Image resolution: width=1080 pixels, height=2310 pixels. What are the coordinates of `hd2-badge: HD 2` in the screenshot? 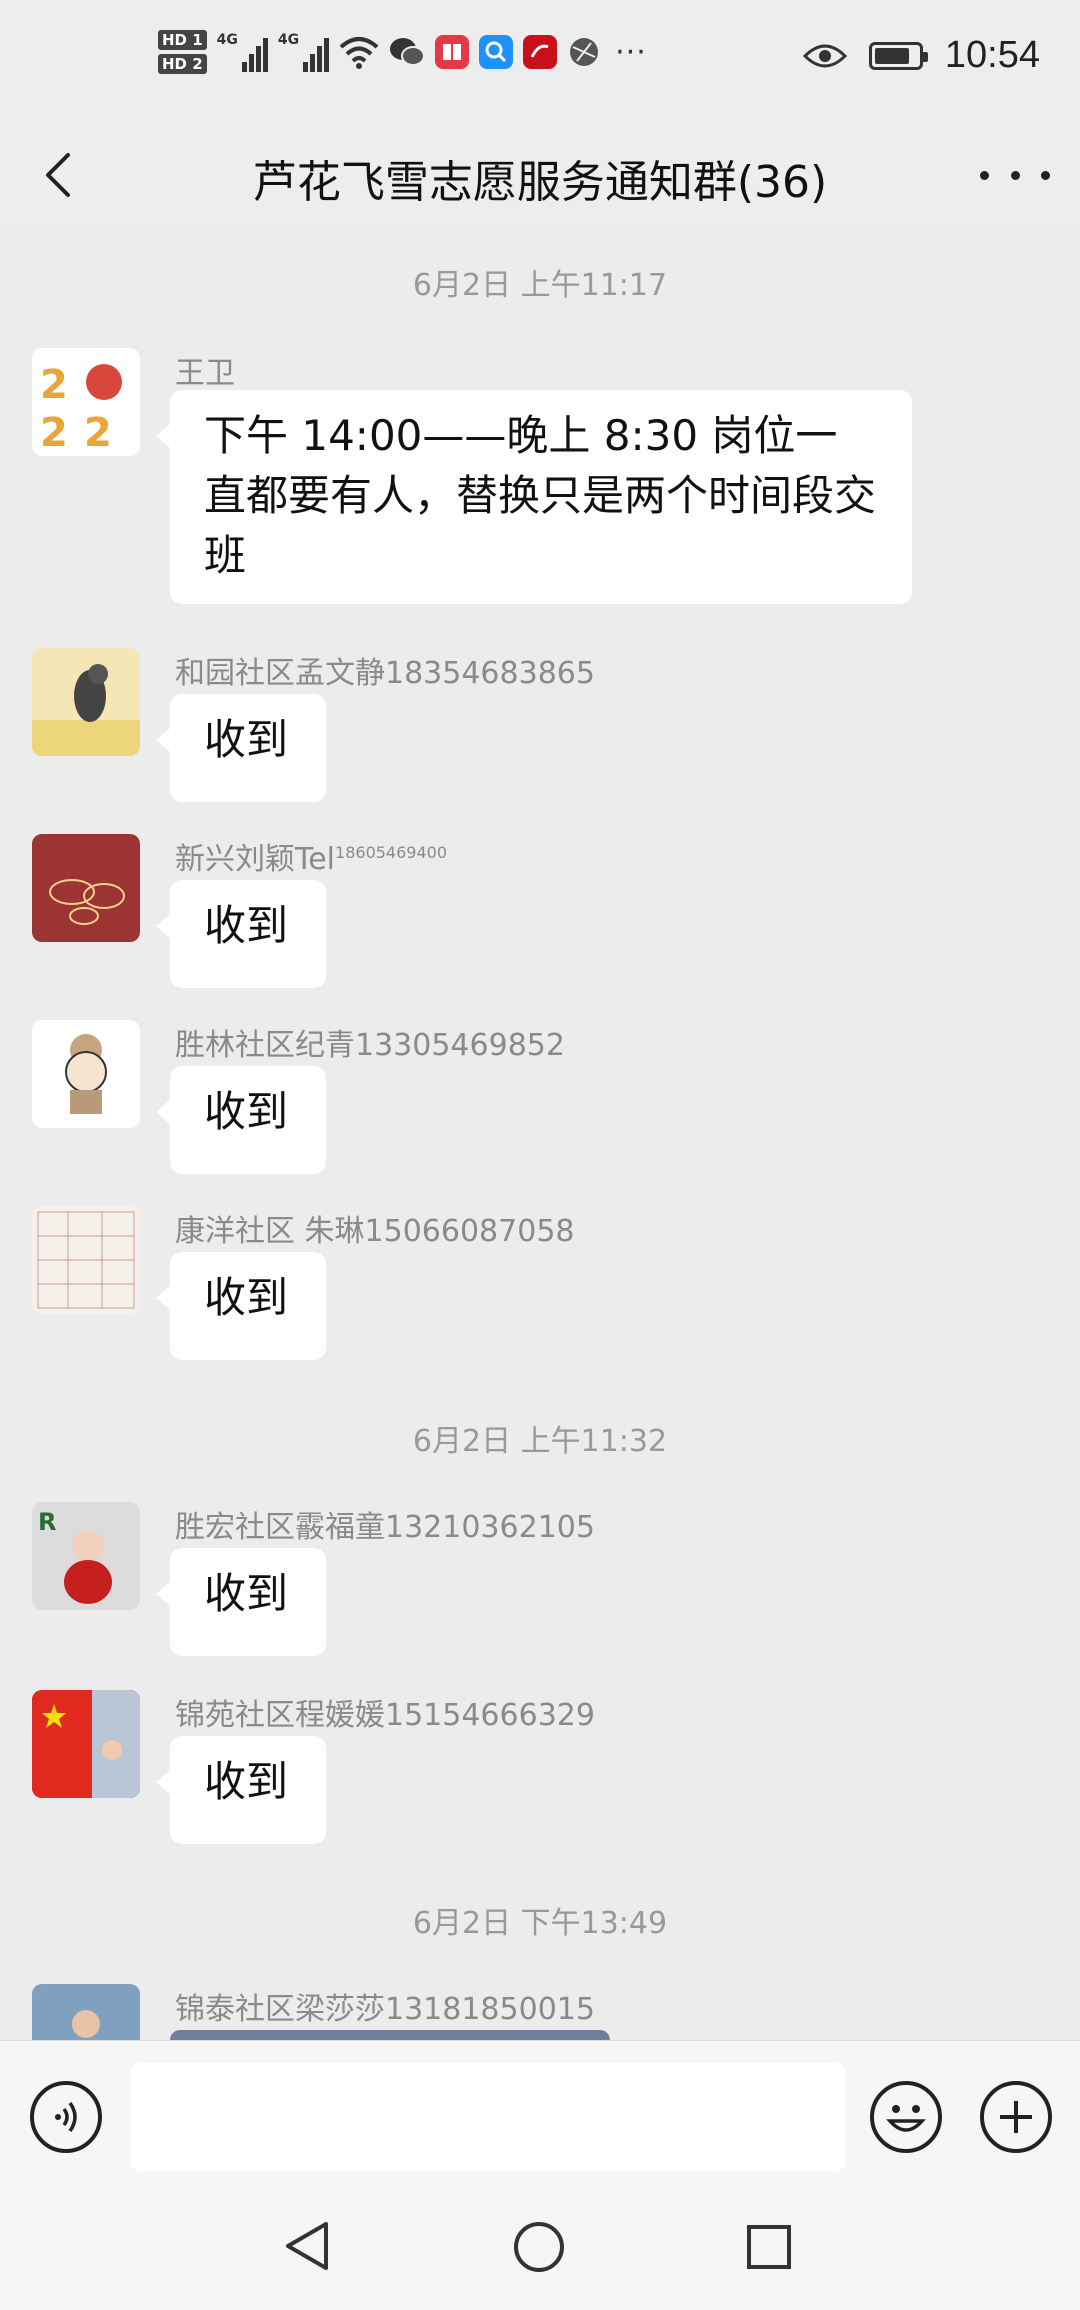 It's located at (182, 64).